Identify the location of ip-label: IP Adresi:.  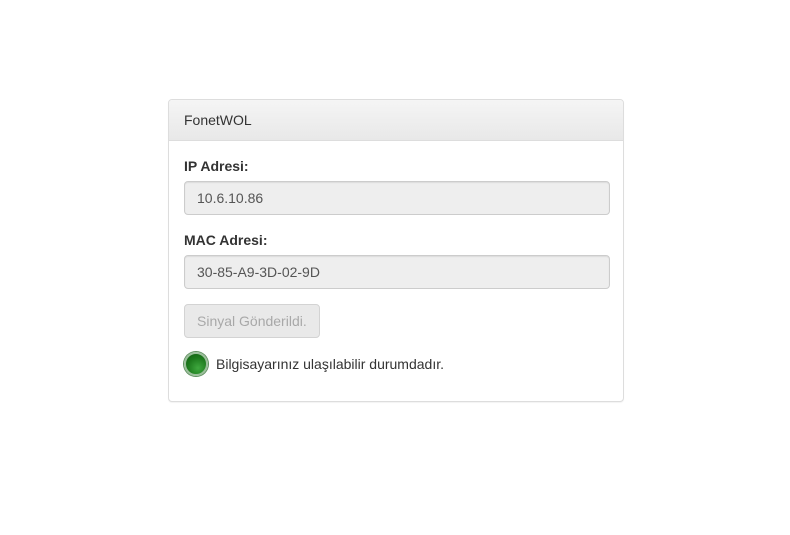
(216, 166).